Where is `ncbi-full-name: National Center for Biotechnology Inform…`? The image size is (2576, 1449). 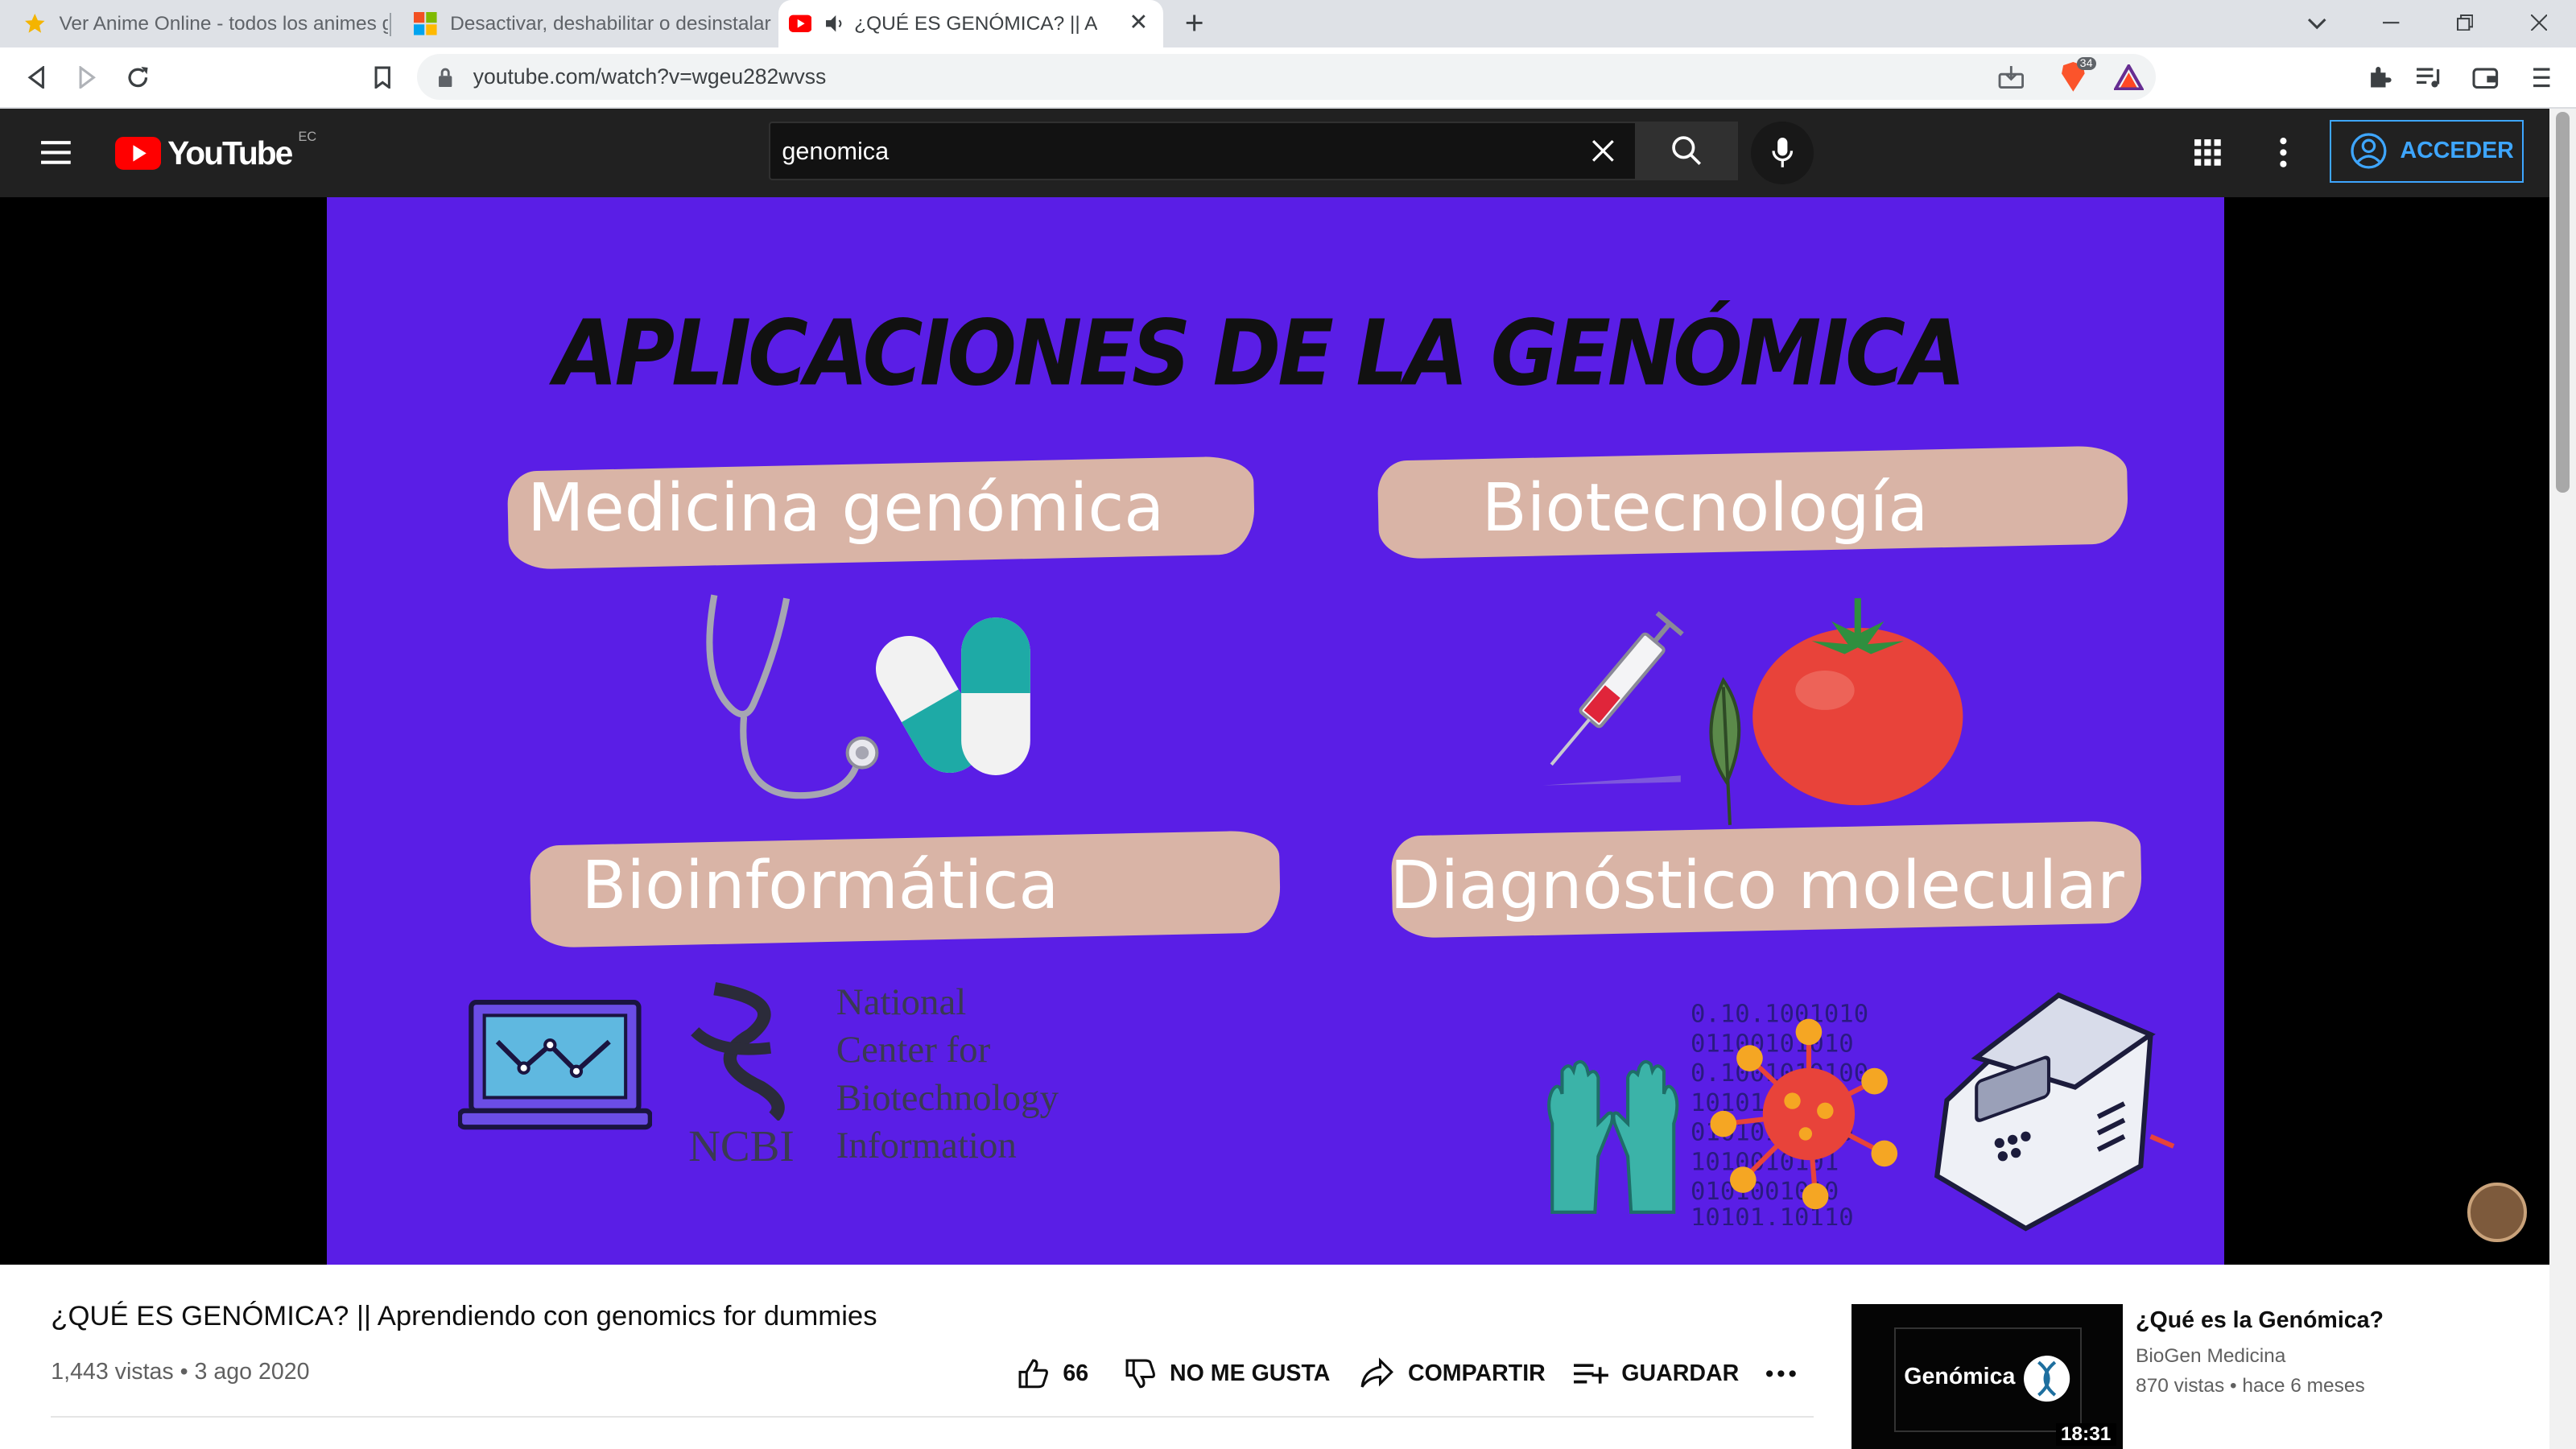
ncbi-full-name: National Center for Biotechnology Inform… is located at coordinates (947, 1074).